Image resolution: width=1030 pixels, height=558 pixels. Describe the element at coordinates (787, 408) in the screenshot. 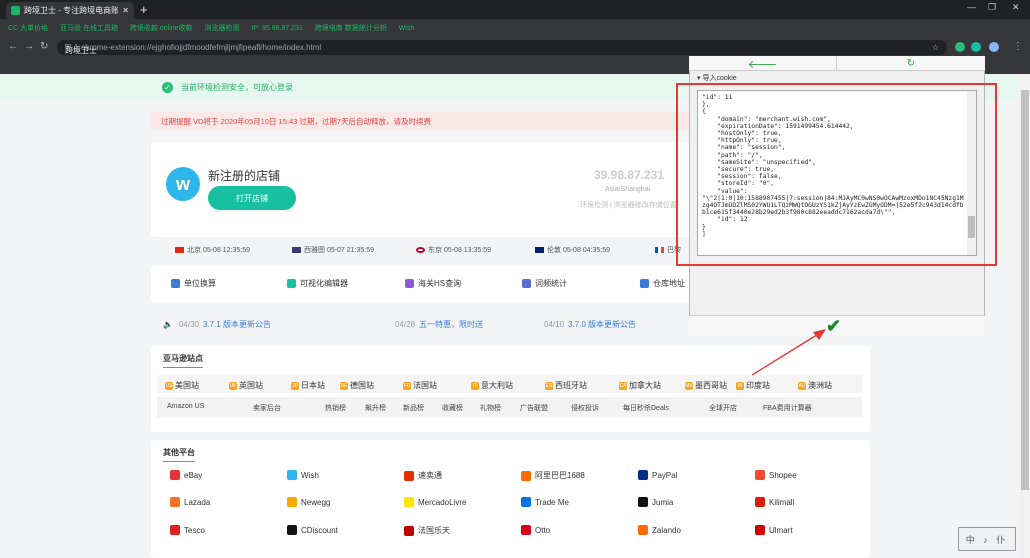

I see `amazon-link: FBA费用计算器` at that location.